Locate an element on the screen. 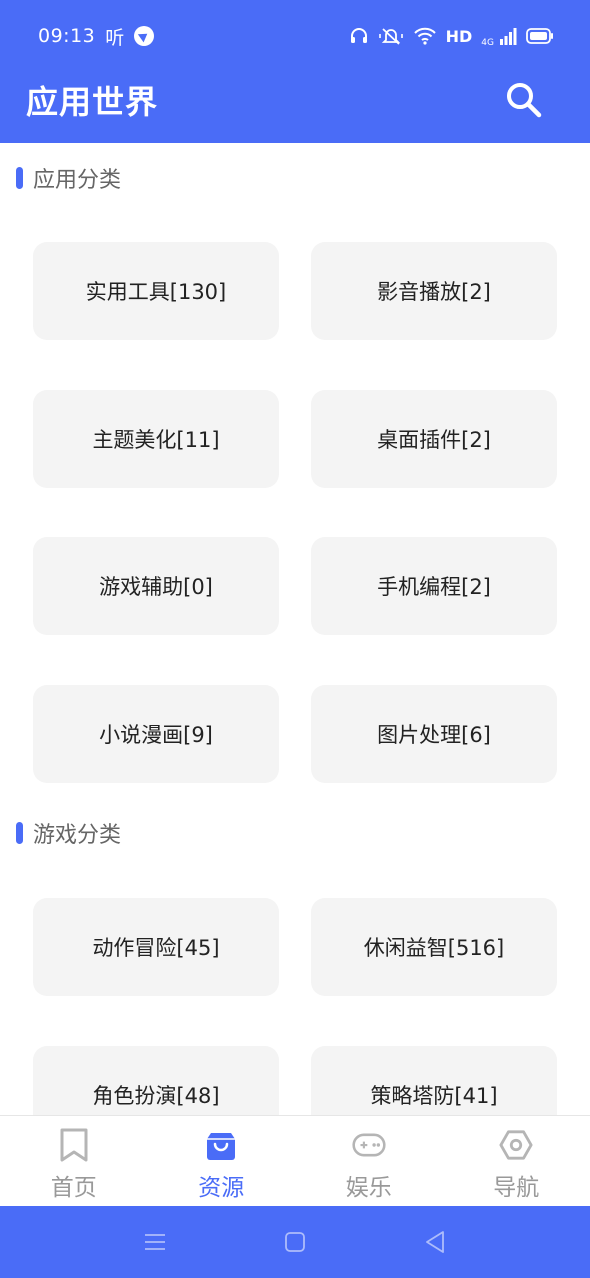 This screenshot has width=590, height=1278. status-bar: 09:13 听 HD 4G is located at coordinates (295, 36).